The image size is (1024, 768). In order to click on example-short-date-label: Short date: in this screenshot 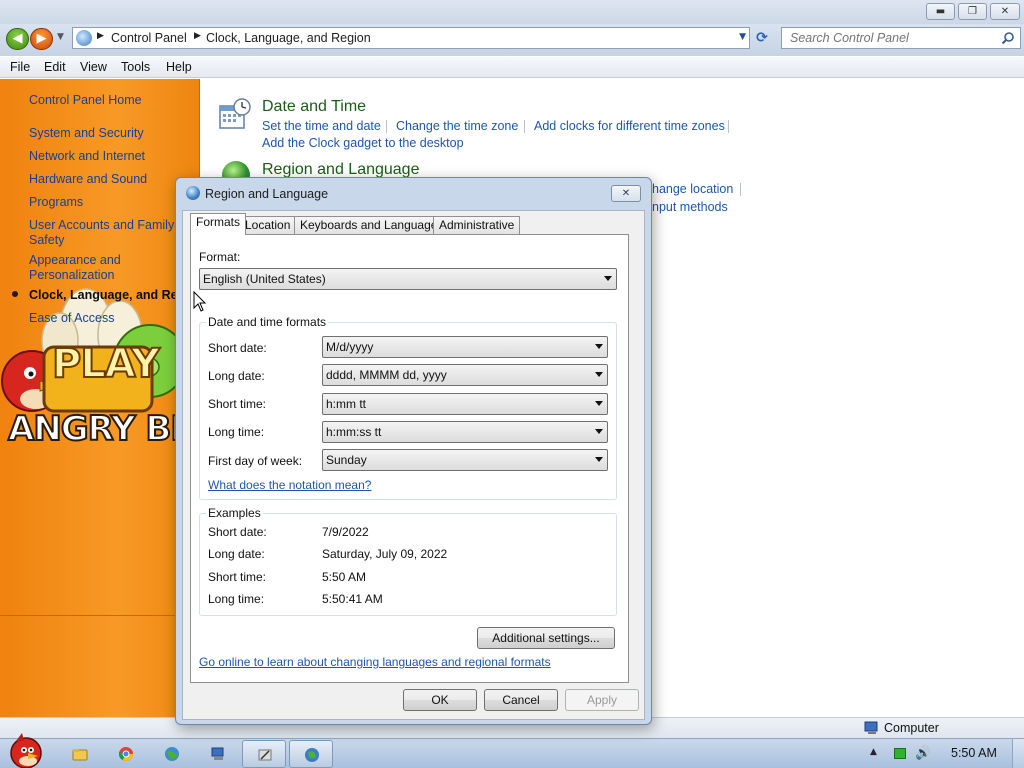, I will do `click(237, 532)`.